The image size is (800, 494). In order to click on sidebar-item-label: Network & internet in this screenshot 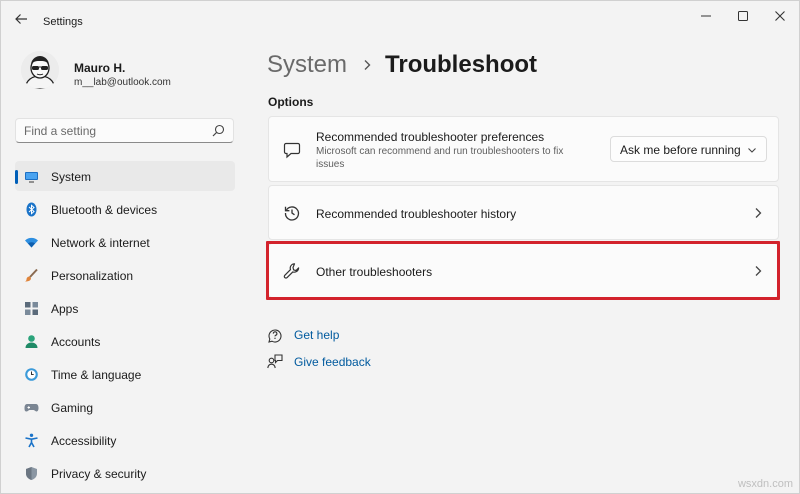, I will do `click(100, 243)`.